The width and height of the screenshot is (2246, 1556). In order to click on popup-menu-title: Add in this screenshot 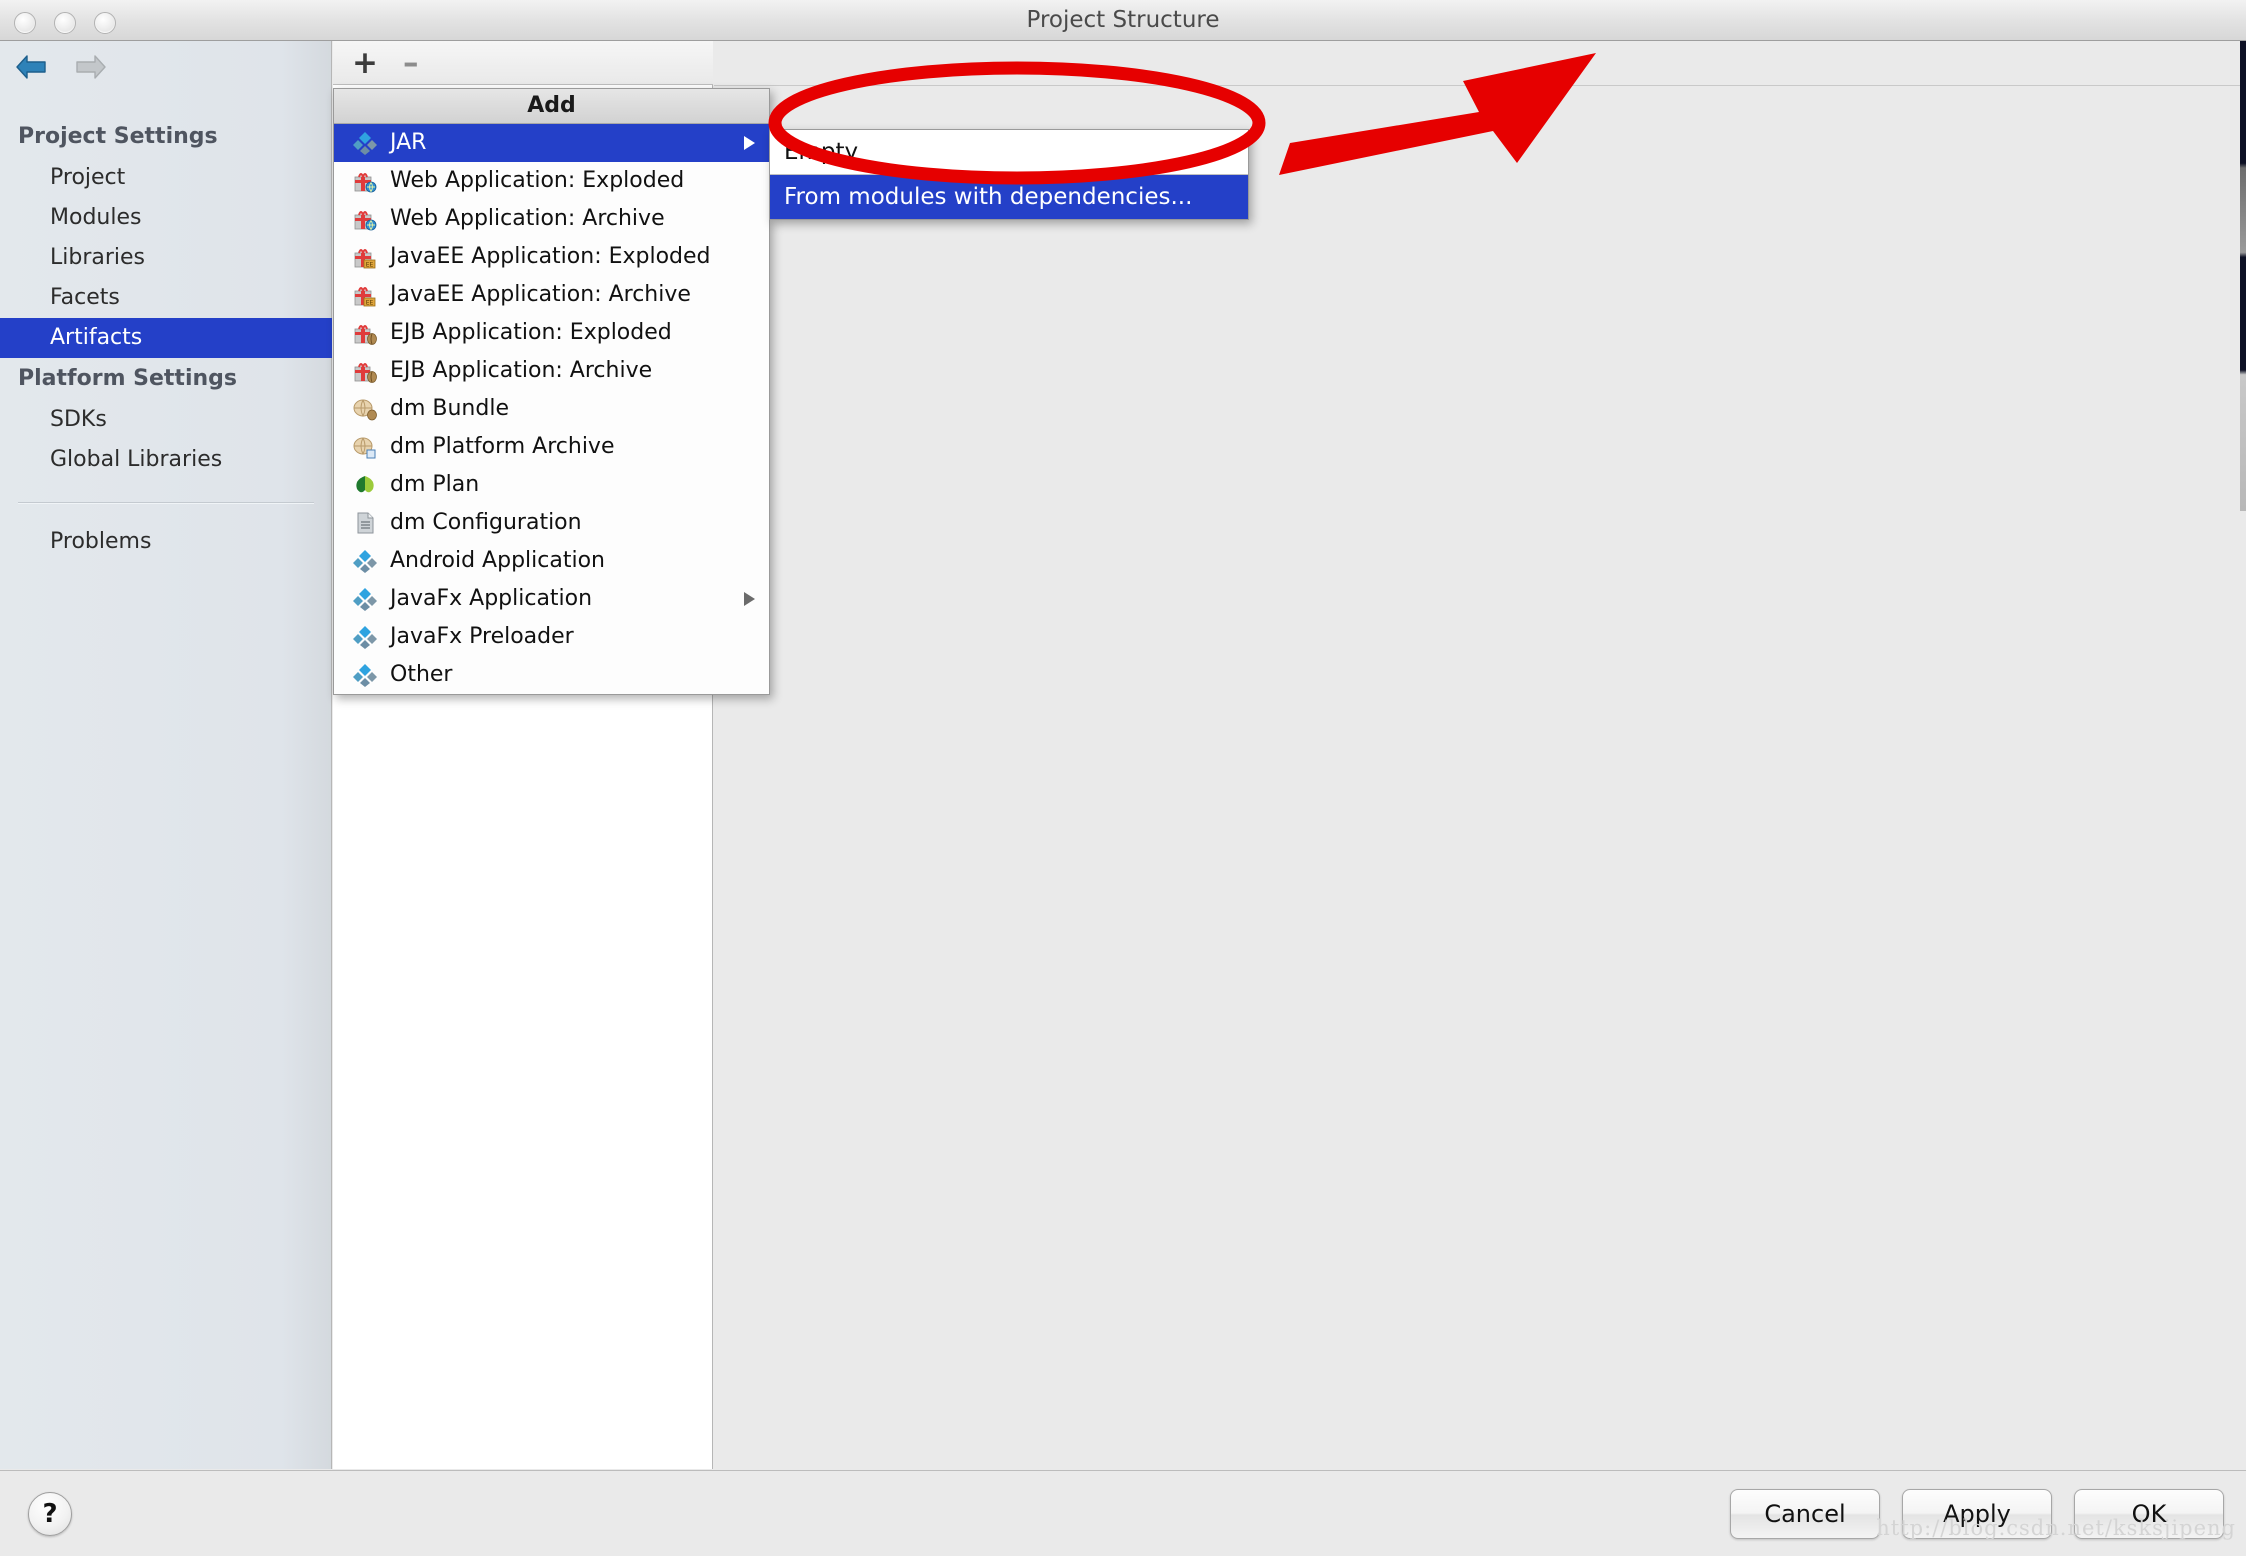, I will do `click(551, 106)`.